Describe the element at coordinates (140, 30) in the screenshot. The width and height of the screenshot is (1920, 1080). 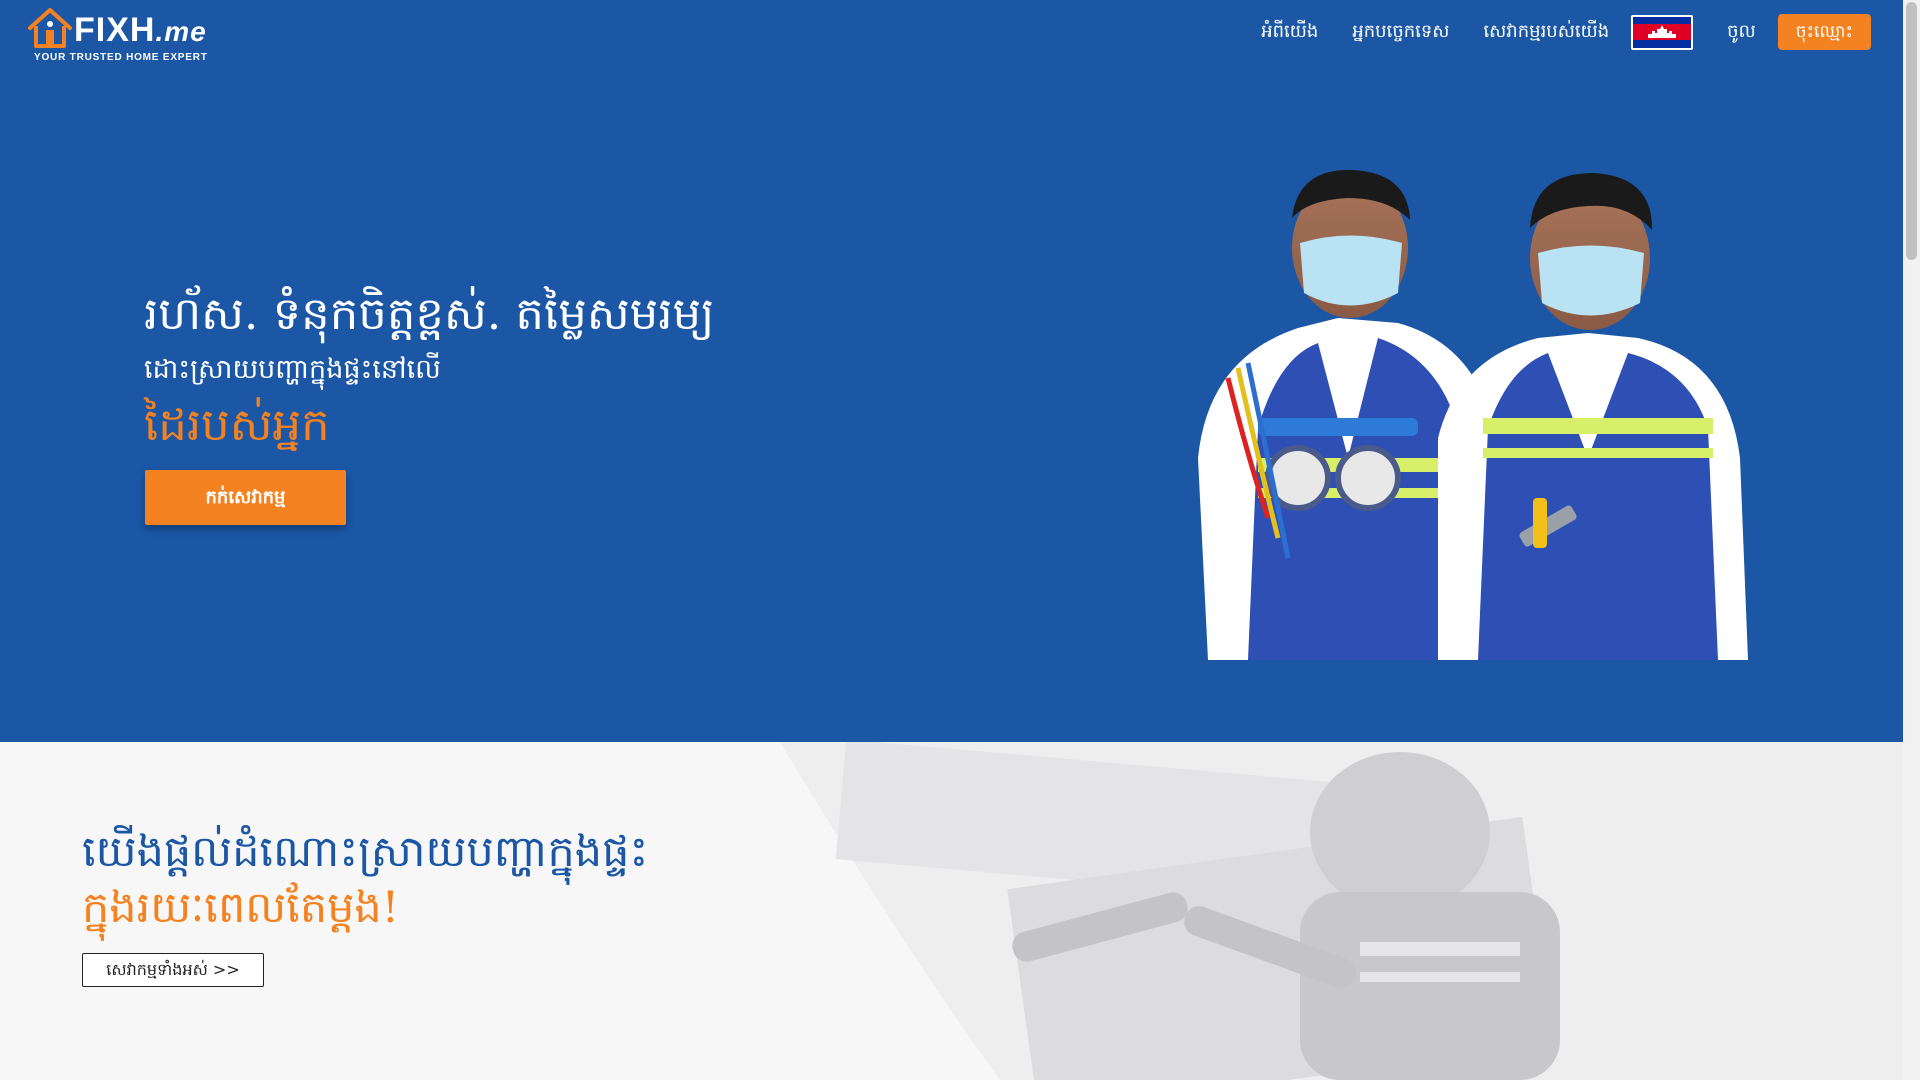
I see `logo-wordmark: FIXH.me` at that location.